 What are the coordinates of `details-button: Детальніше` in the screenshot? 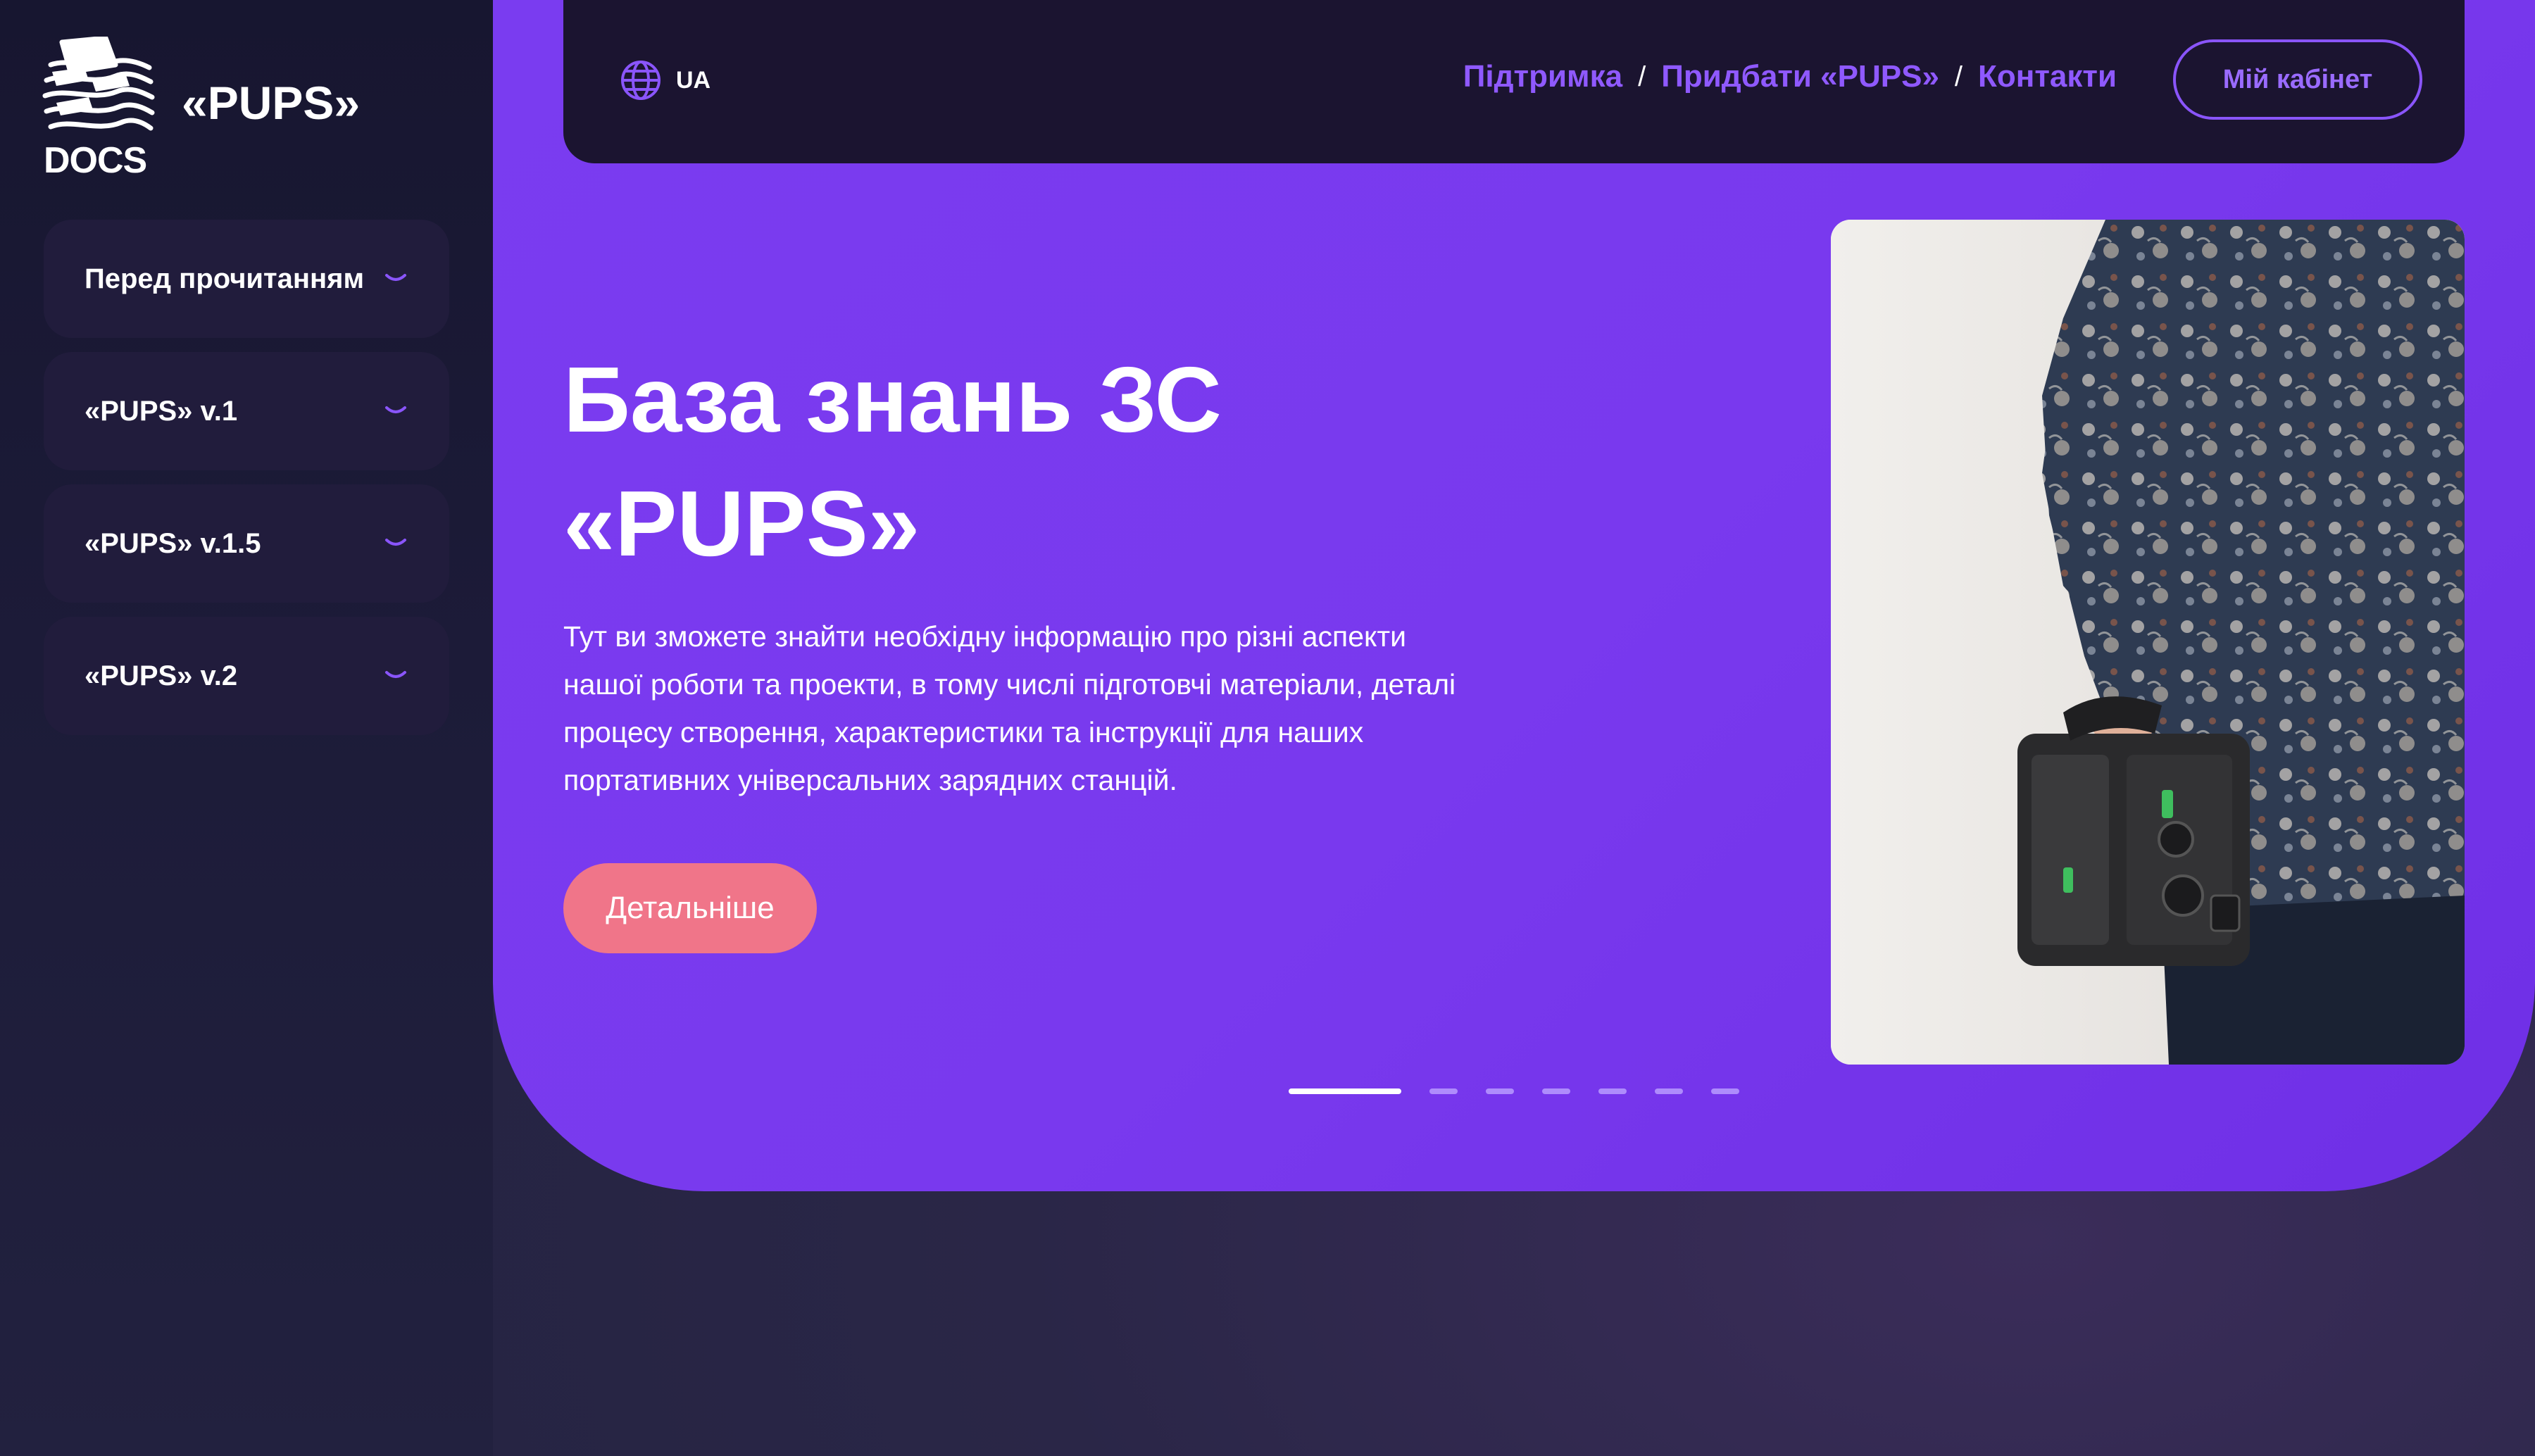 It's located at (690, 908).